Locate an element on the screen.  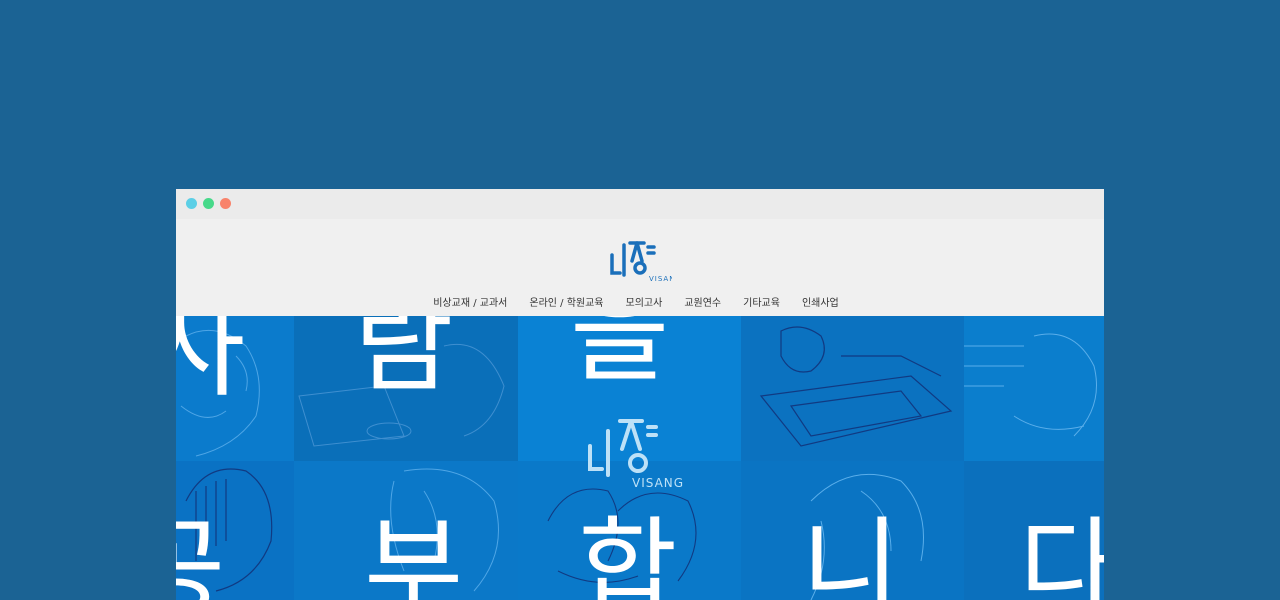
hero-char-1: 사 is located at coordinates (211, 364).